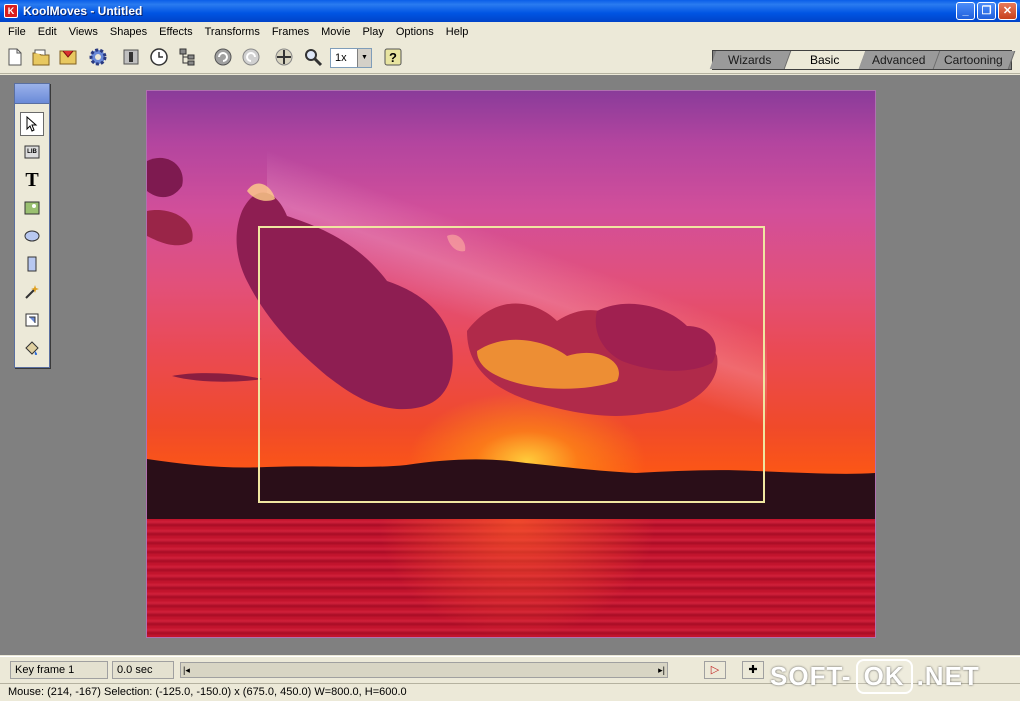 The image size is (1020, 701). I want to click on text-tool-glyph: T, so click(32, 179).